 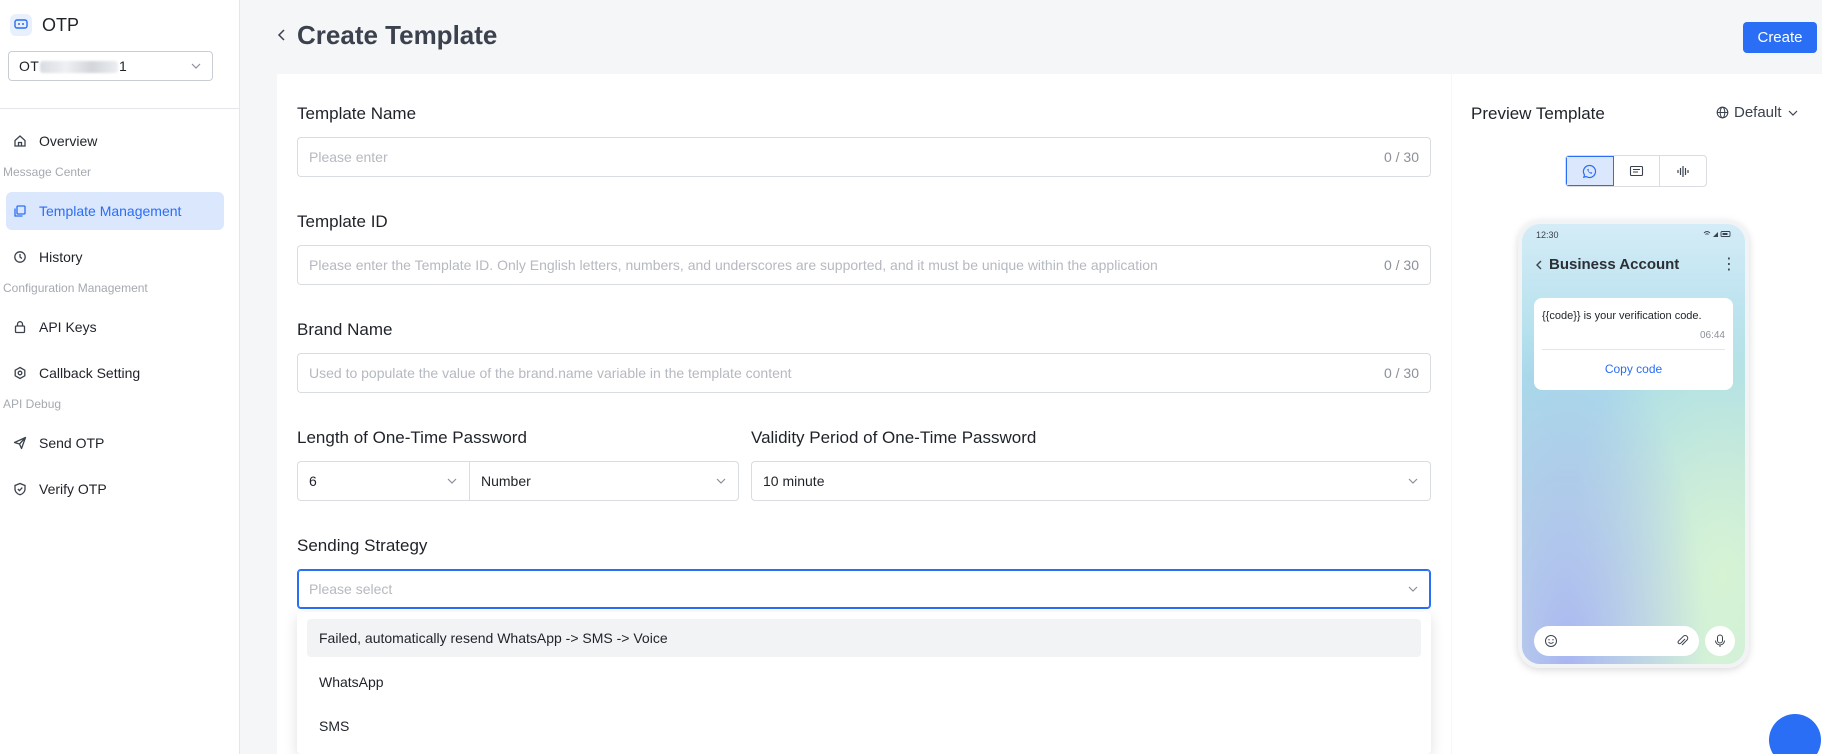 I want to click on attachment-icon, so click(x=1682, y=641).